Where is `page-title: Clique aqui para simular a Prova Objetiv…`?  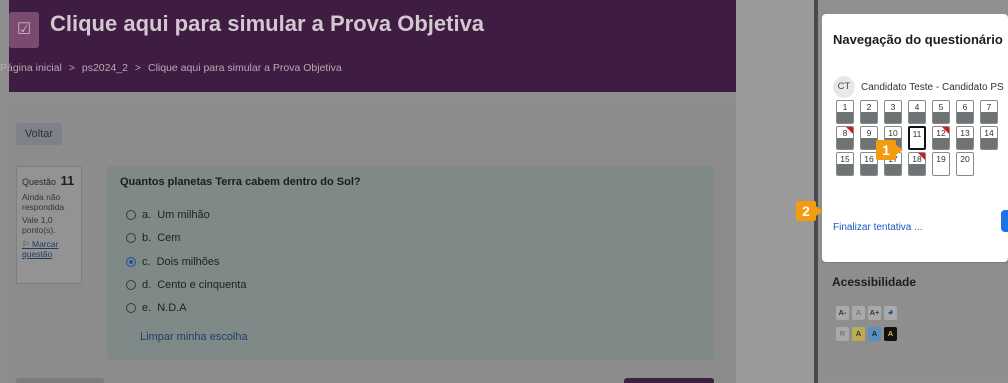 page-title: Clique aqui para simular a Prova Objetiv… is located at coordinates (267, 23).